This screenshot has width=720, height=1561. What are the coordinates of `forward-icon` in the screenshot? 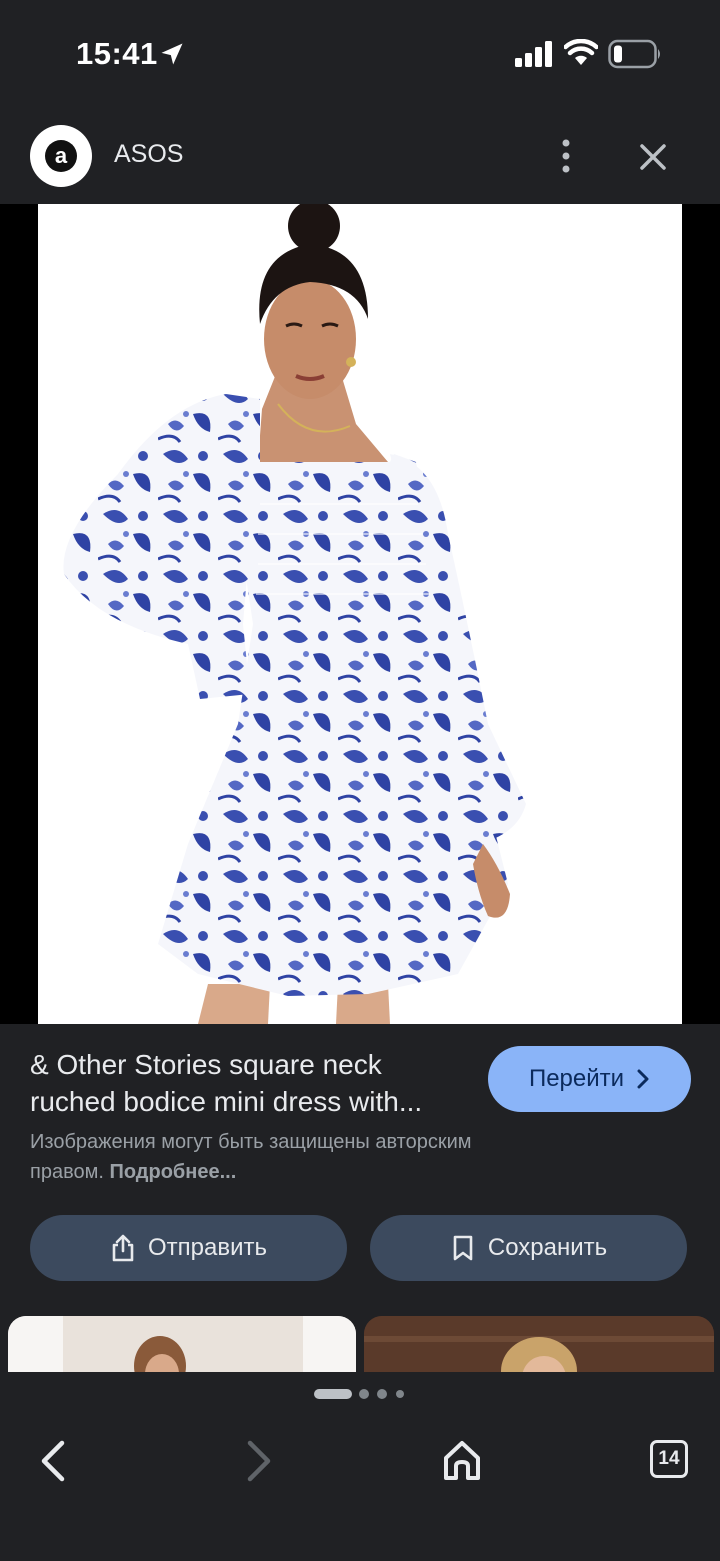 It's located at (259, 1461).